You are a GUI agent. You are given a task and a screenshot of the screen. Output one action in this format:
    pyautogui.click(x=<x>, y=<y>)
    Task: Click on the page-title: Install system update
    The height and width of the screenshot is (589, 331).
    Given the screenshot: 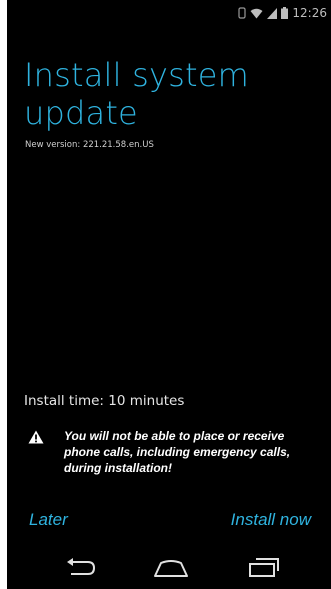 What is the action you would take?
    pyautogui.click(x=136, y=94)
    